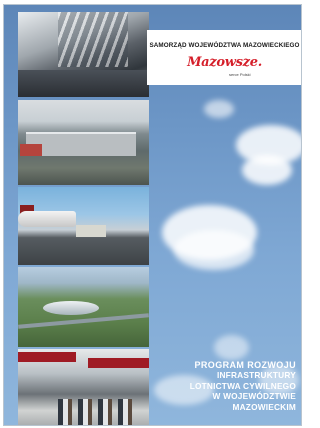 Image resolution: width=320 pixels, height=428 pixels. I want to click on travellers, so click(98, 412).